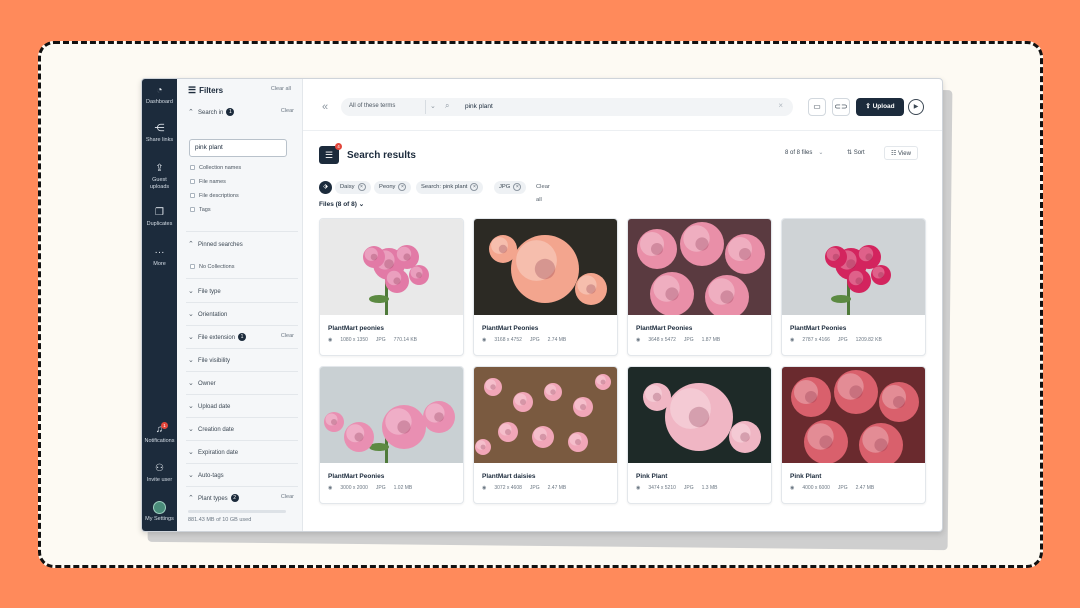 This screenshot has width=1080, height=608. I want to click on chip-peony: Peony ×, so click(393, 187).